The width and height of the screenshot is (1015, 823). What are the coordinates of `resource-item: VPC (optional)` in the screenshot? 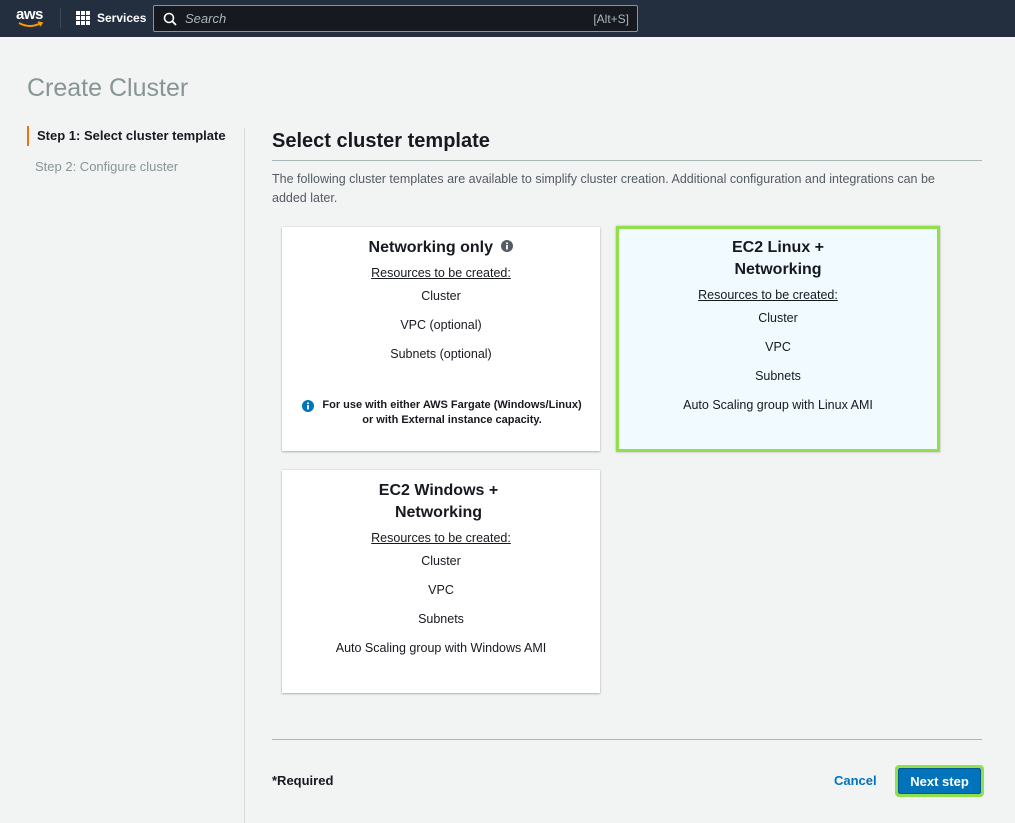 It's located at (441, 325).